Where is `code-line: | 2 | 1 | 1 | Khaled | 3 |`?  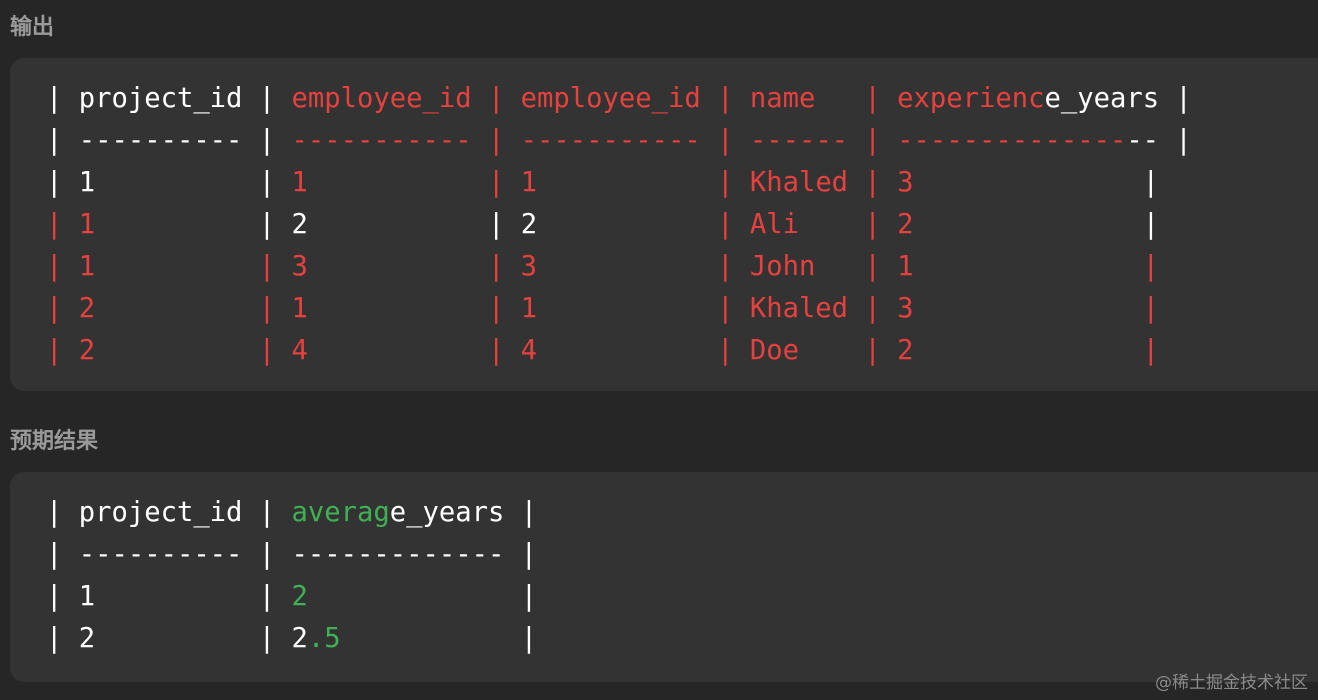 code-line: | 2 | 1 | 1 | Khaled | 3 | is located at coordinates (619, 309).